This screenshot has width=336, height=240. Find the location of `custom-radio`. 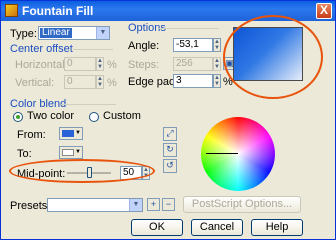

custom-radio is located at coordinates (94, 117).